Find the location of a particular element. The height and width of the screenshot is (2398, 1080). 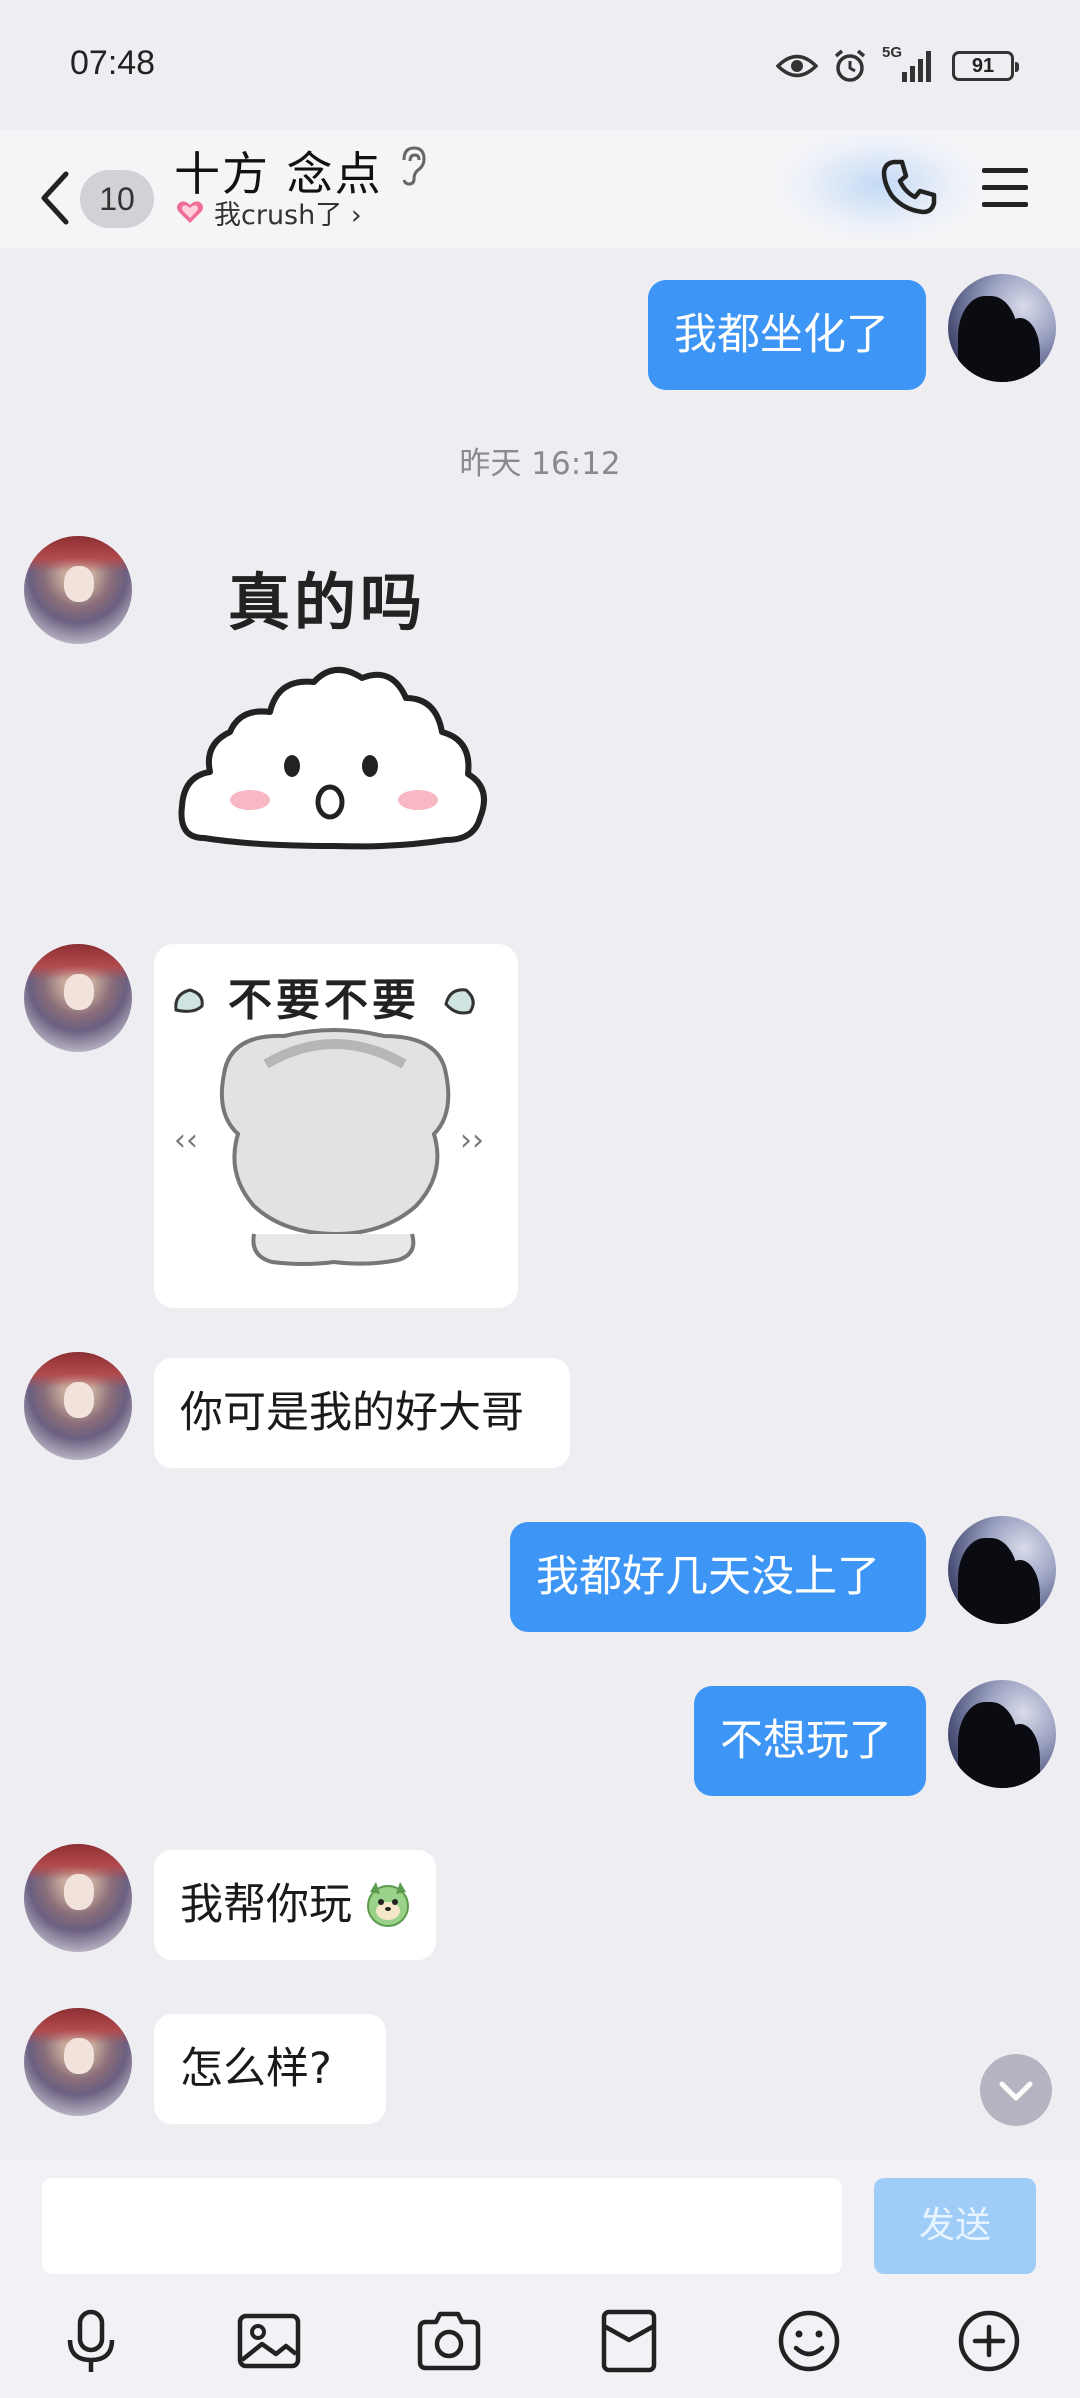

message-text: 我帮你玩 is located at coordinates (266, 1905).